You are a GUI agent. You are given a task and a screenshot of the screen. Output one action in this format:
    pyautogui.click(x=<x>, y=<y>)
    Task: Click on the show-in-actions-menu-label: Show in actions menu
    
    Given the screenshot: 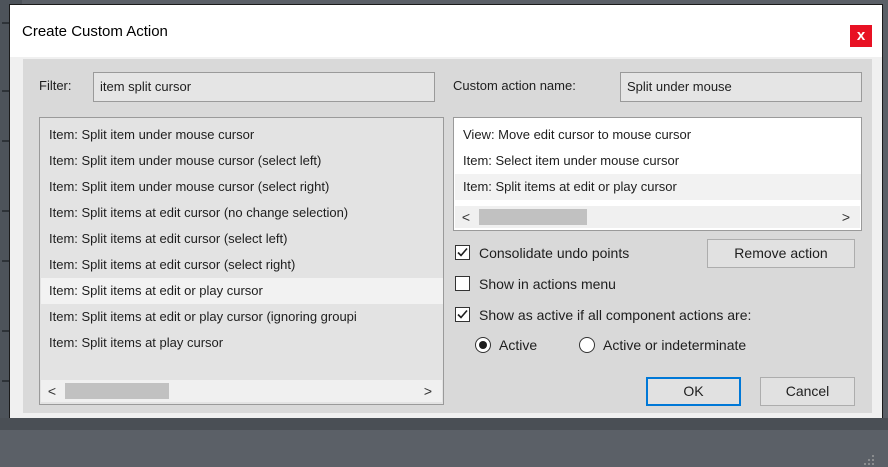 What is the action you would take?
    pyautogui.click(x=547, y=284)
    